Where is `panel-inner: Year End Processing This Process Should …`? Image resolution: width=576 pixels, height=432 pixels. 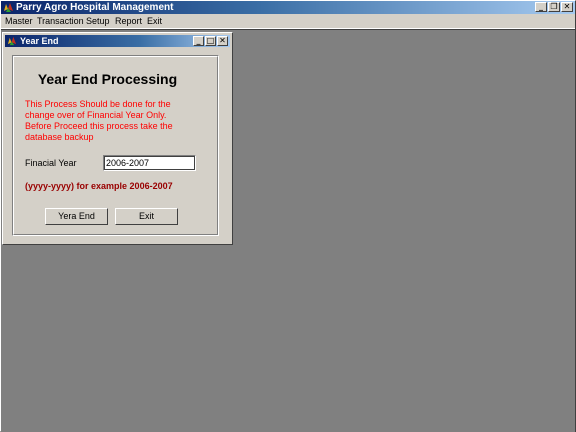
panel-inner: Year End Processing This Process Should … is located at coordinates (115, 145).